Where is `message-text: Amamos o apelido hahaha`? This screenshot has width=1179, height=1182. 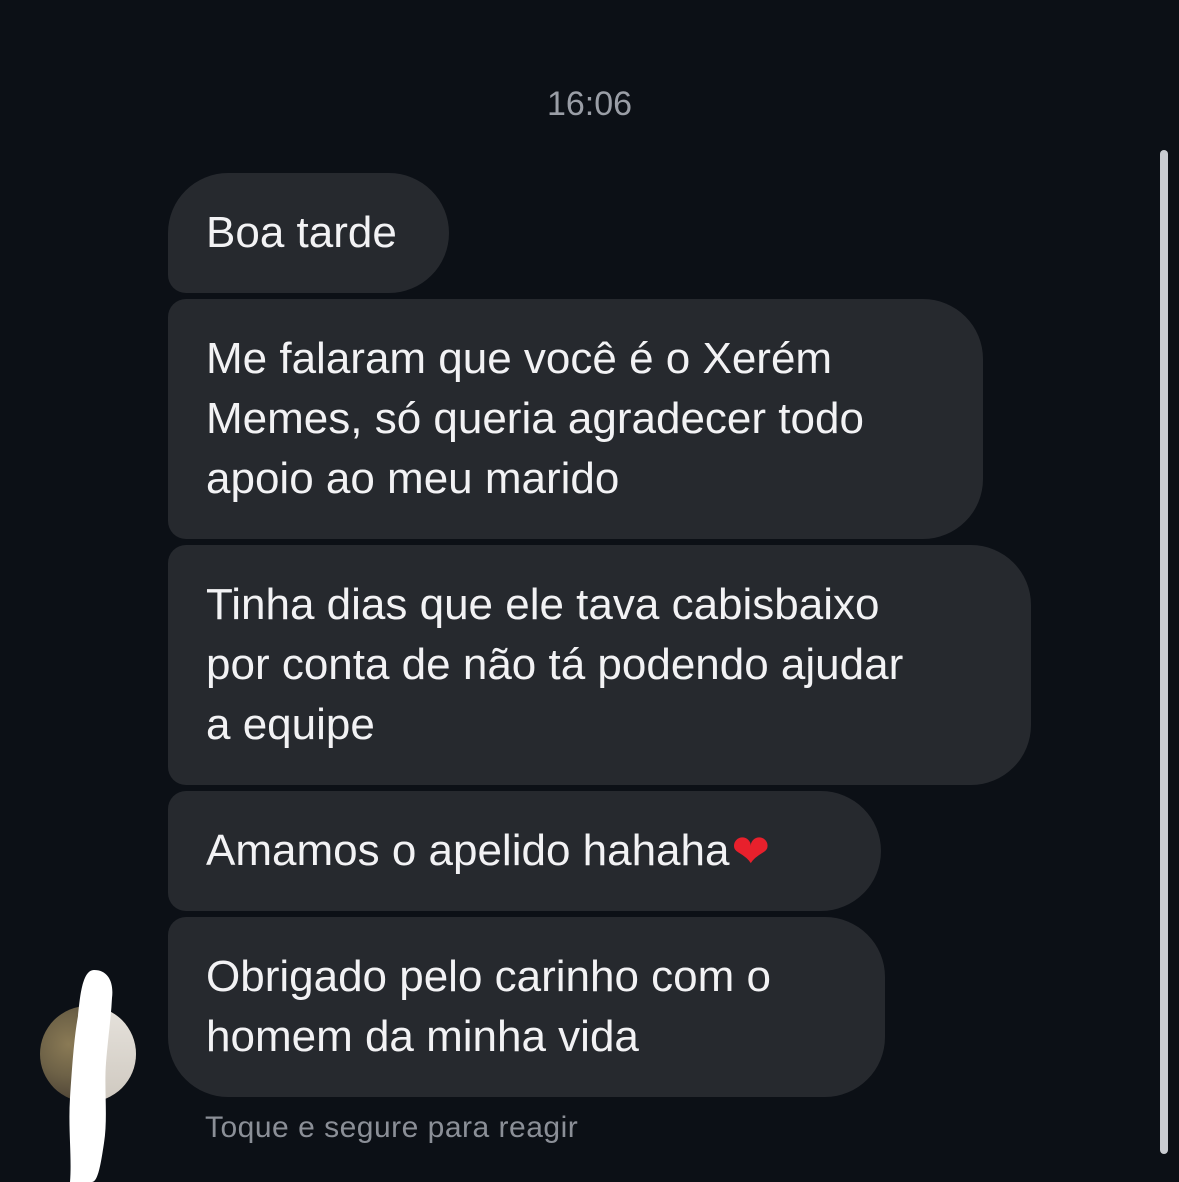 message-text: Amamos o apelido hahaha is located at coordinates (468, 850).